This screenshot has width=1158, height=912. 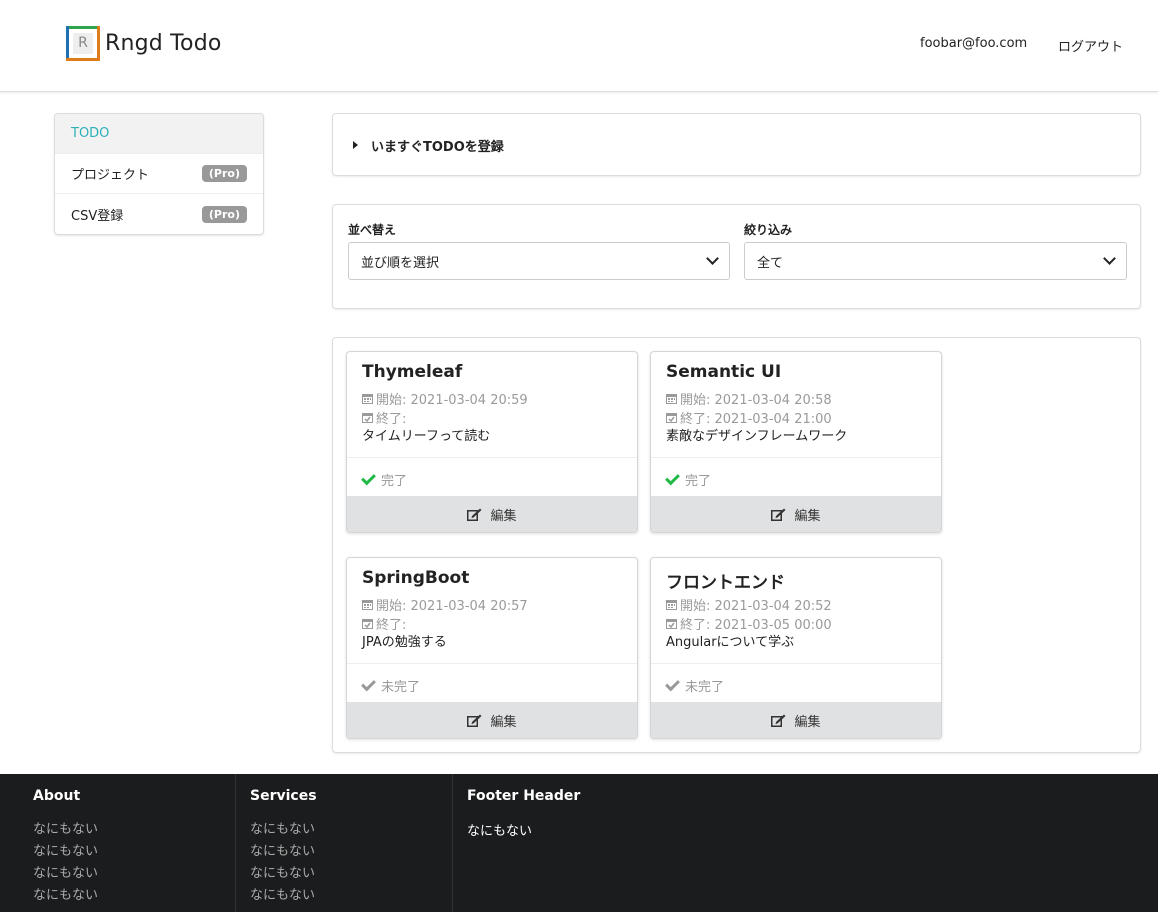 I want to click on logo-mark-icon: R, so click(x=83, y=43).